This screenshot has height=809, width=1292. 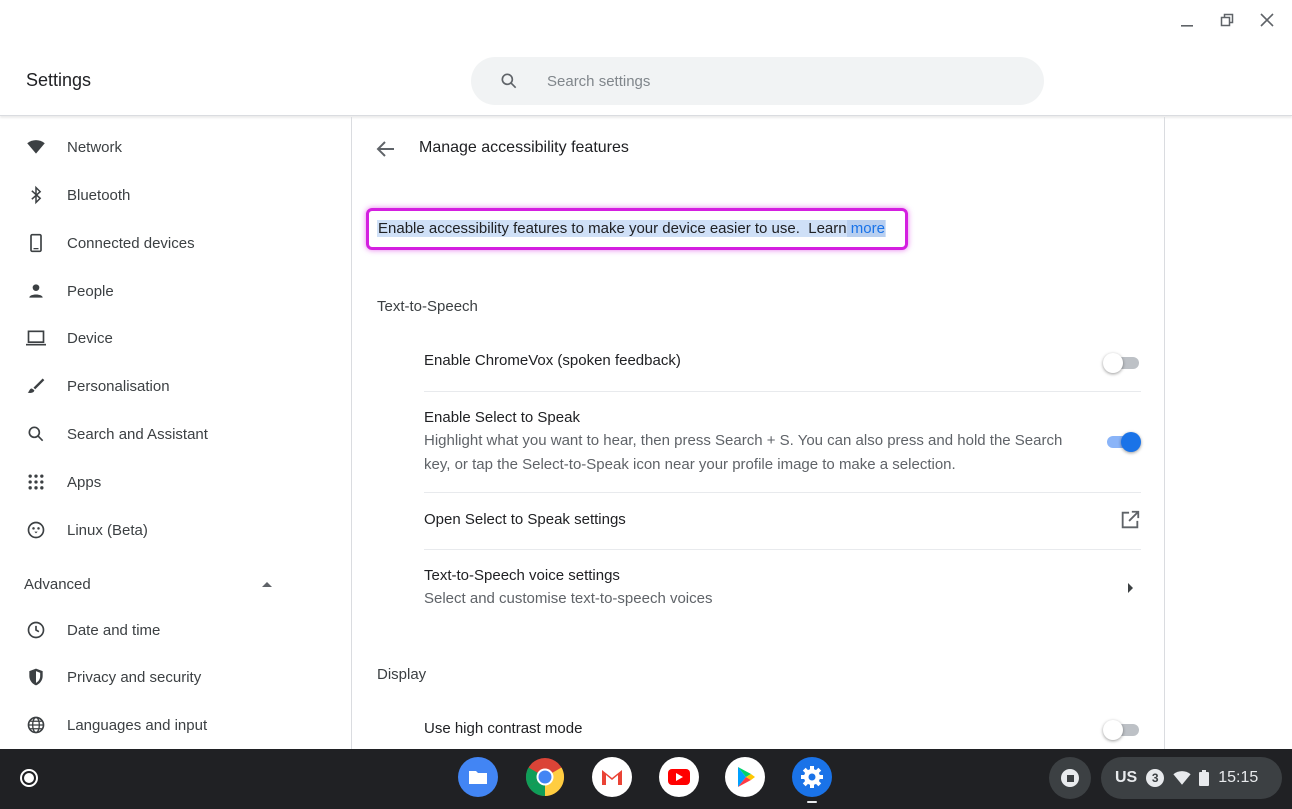 What do you see at coordinates (782, 521) in the screenshot?
I see `row-open-select-to-speak-settings: Open Select to Speak settings` at bounding box center [782, 521].